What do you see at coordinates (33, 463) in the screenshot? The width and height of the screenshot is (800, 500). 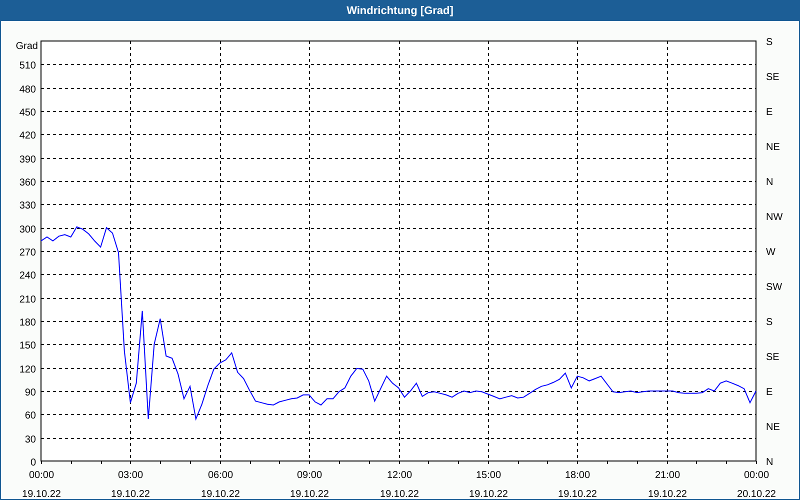 I see `axis-tick-label: 0` at bounding box center [33, 463].